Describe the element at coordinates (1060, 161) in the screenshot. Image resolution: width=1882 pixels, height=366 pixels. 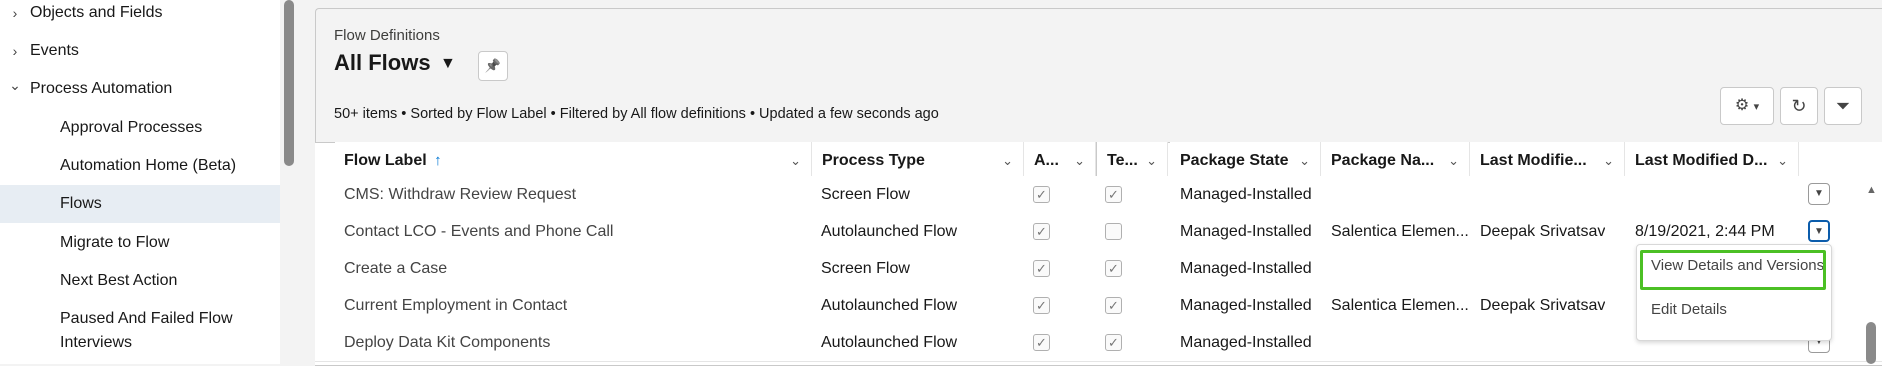
I see `column-header-active: A... ⌄` at that location.